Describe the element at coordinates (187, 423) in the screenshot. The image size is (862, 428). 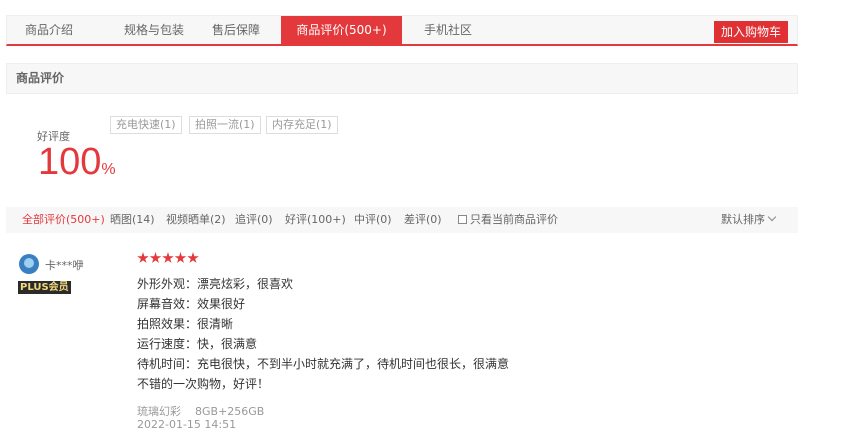
I see `review-date: 2022-01-15 14:51` at that location.